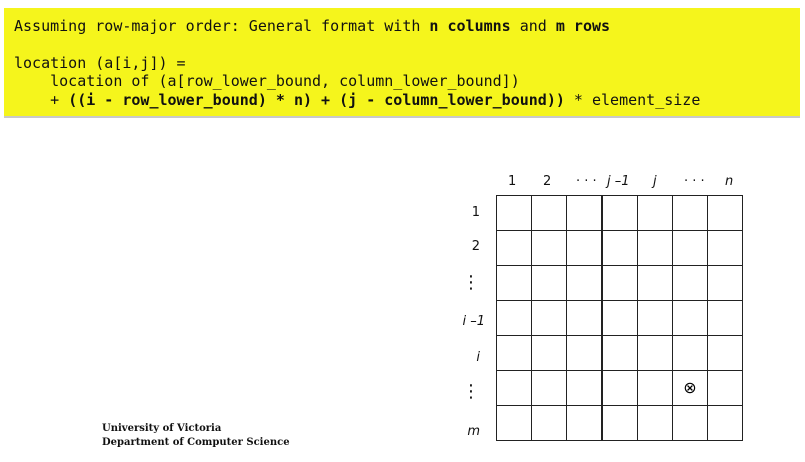  I want to click on footer-university: University of Victoria, so click(162, 428).